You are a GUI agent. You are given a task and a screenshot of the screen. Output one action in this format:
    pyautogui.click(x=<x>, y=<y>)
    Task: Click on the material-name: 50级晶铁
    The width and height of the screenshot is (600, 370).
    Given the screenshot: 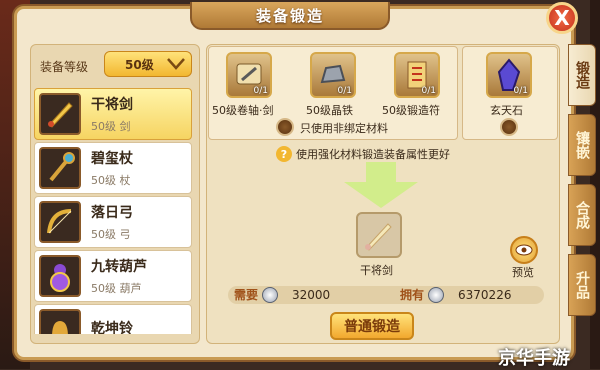 What is the action you would take?
    pyautogui.click(x=329, y=110)
    